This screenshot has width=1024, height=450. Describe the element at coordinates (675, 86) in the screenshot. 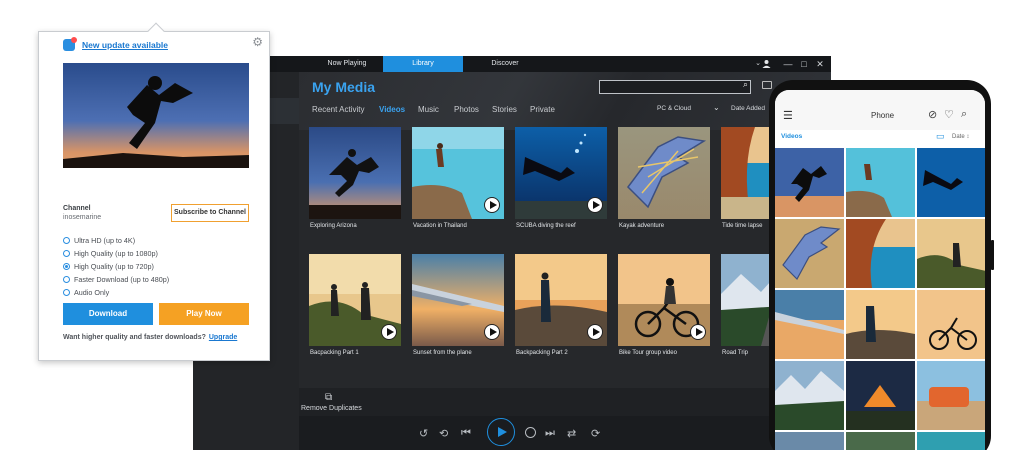

I see `search-input: ⌕` at that location.